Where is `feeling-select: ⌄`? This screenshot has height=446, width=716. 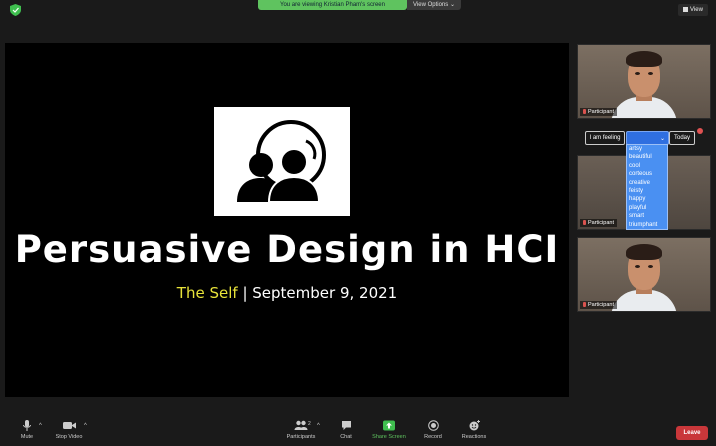
feeling-select: ⌄ is located at coordinates (647, 138).